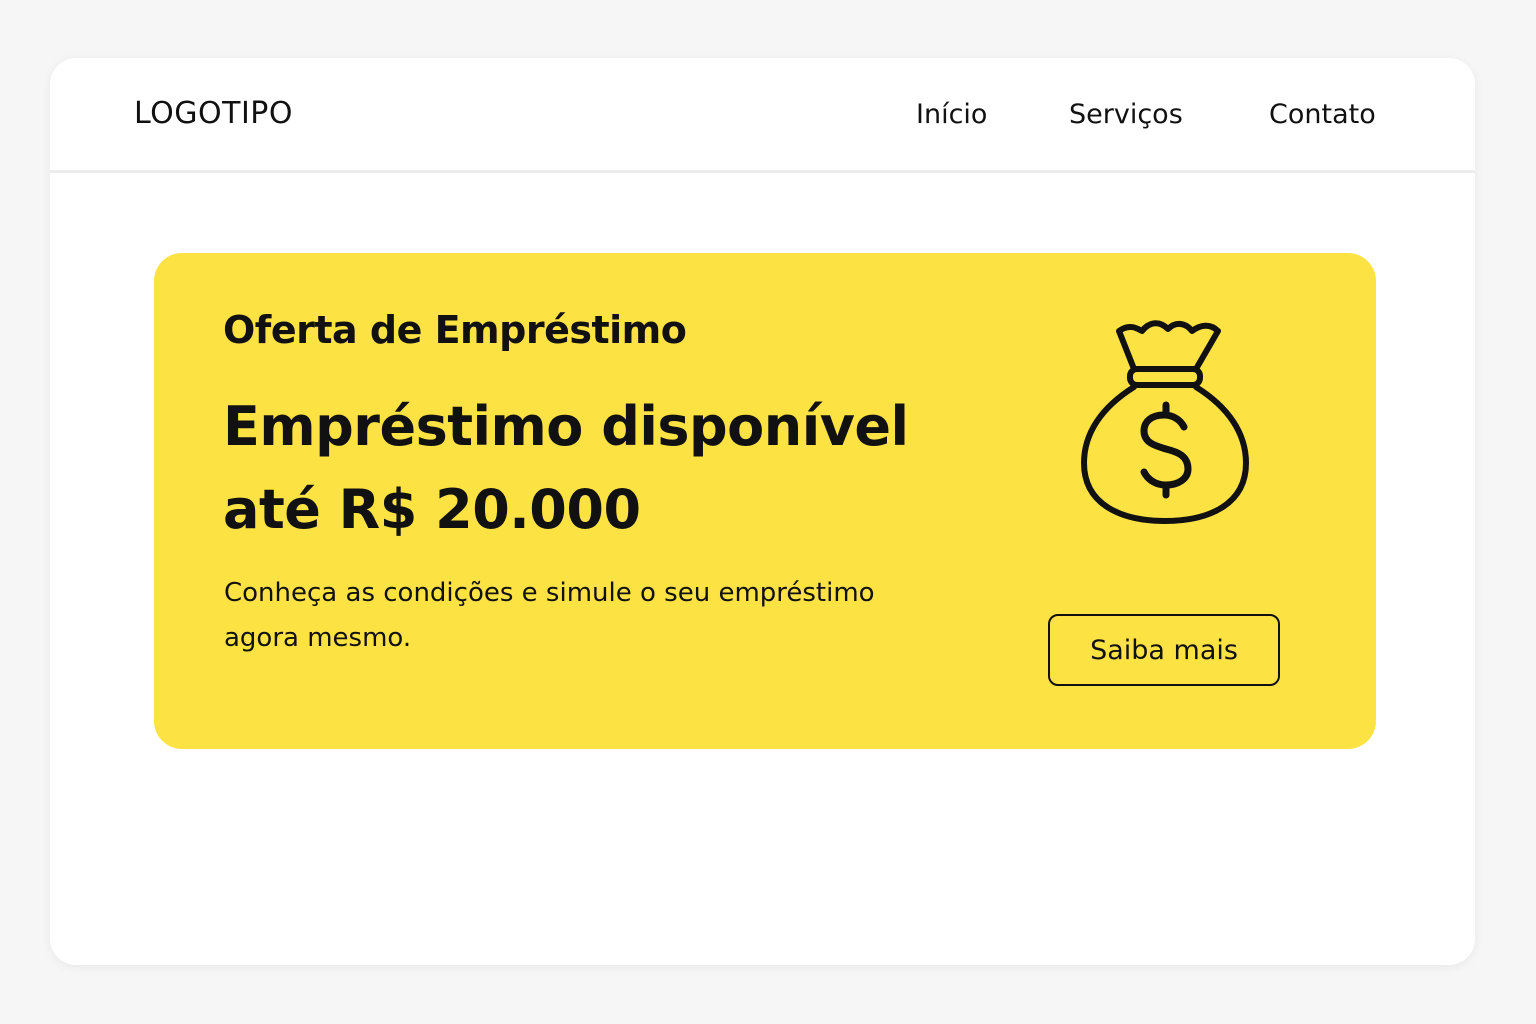 Image resolution: width=1536 pixels, height=1024 pixels. I want to click on offer-headline-line-2: até R$ 20.000, so click(432, 509).